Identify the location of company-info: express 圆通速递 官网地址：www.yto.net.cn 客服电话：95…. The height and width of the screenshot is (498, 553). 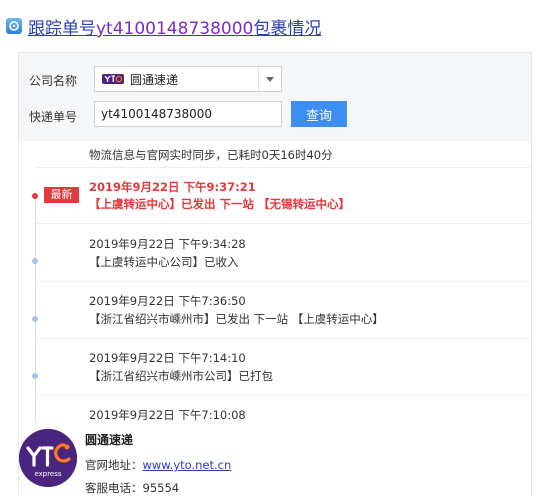
(275, 459).